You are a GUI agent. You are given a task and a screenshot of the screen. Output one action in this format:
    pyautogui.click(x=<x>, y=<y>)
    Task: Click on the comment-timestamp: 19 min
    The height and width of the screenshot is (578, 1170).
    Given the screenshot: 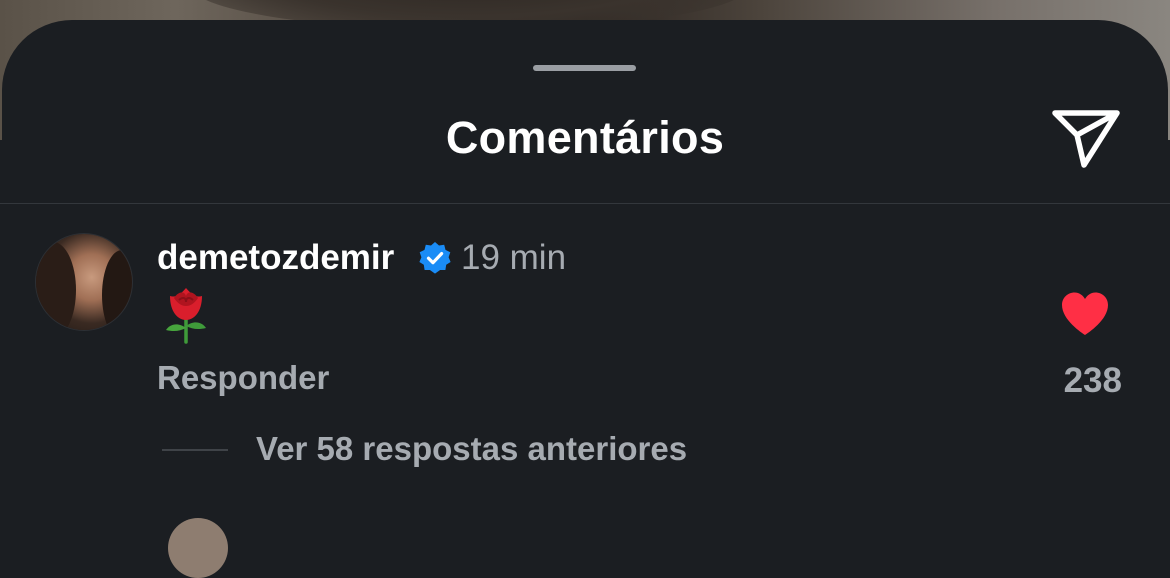 What is the action you would take?
    pyautogui.click(x=514, y=257)
    